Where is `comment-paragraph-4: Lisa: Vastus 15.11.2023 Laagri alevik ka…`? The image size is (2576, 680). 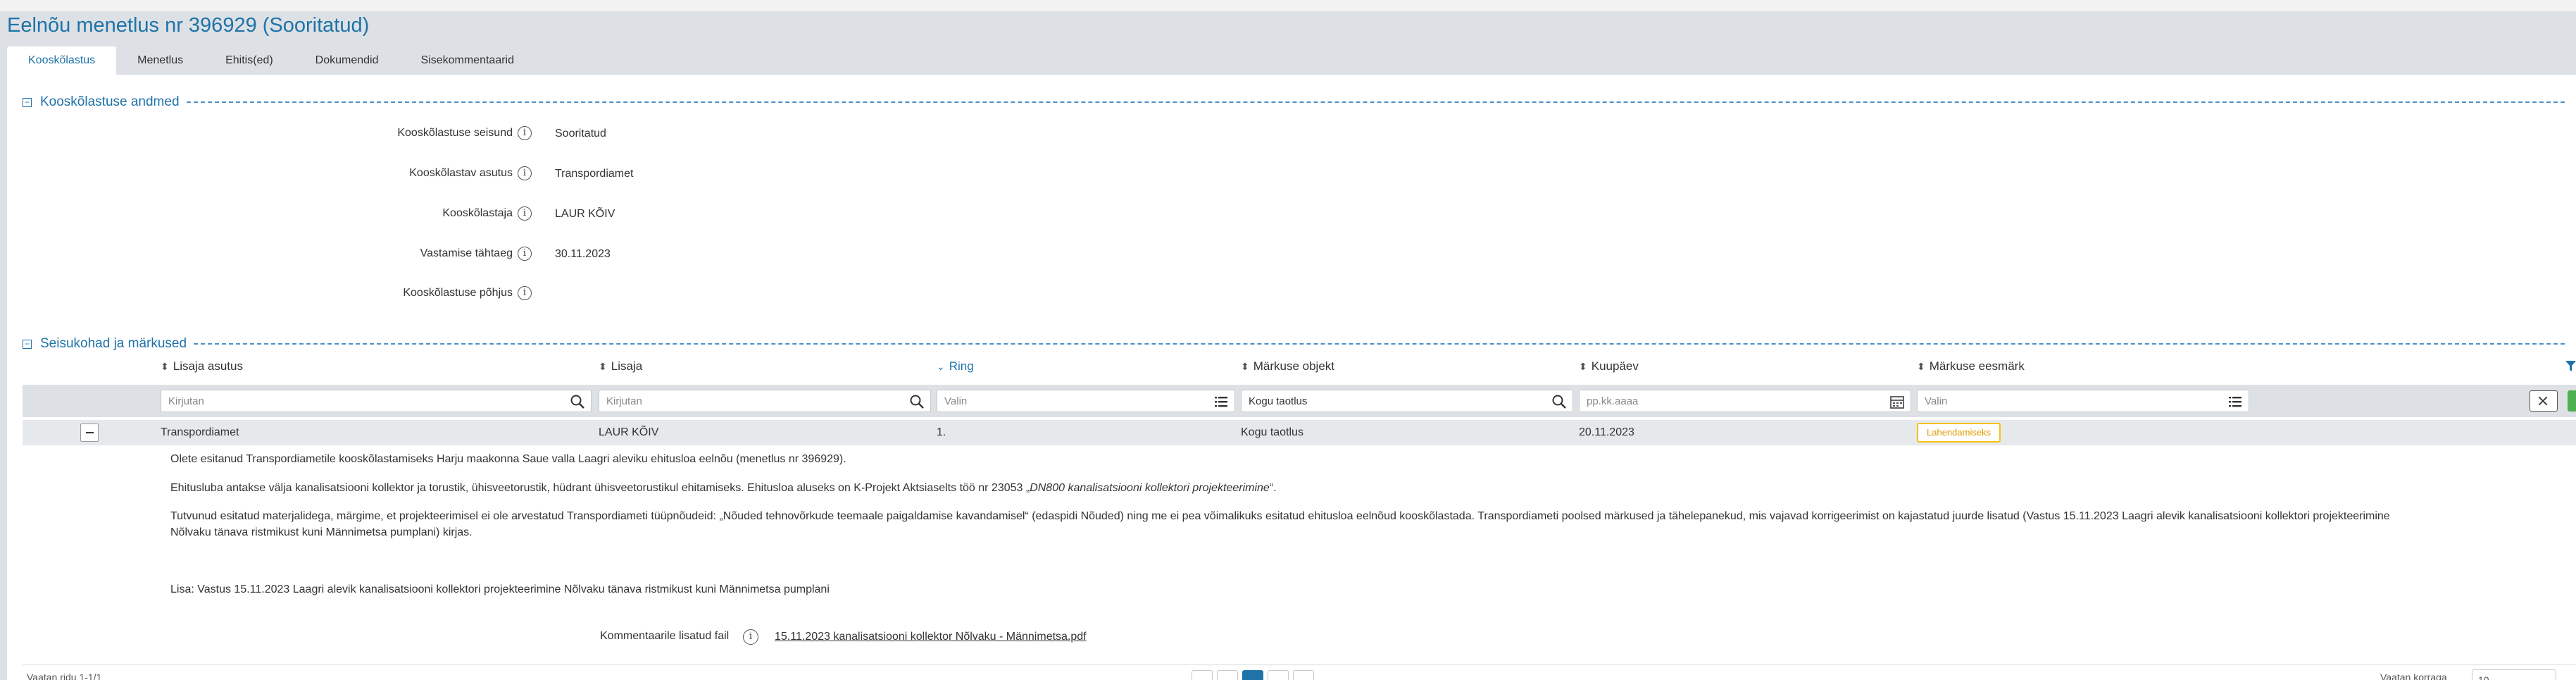 comment-paragraph-4: Lisa: Vastus 15.11.2023 Laagri alevik ka… is located at coordinates (500, 589).